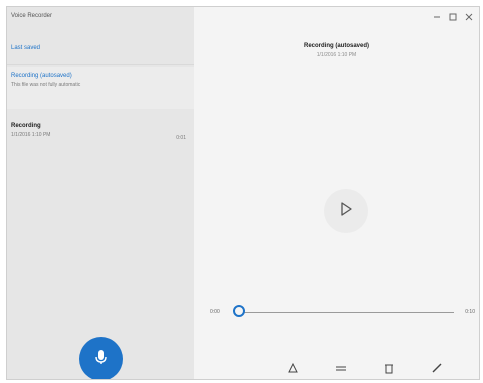 This screenshot has width=483, height=383. What do you see at coordinates (100, 48) in the screenshot?
I see `sidebar-header: Last saved` at bounding box center [100, 48].